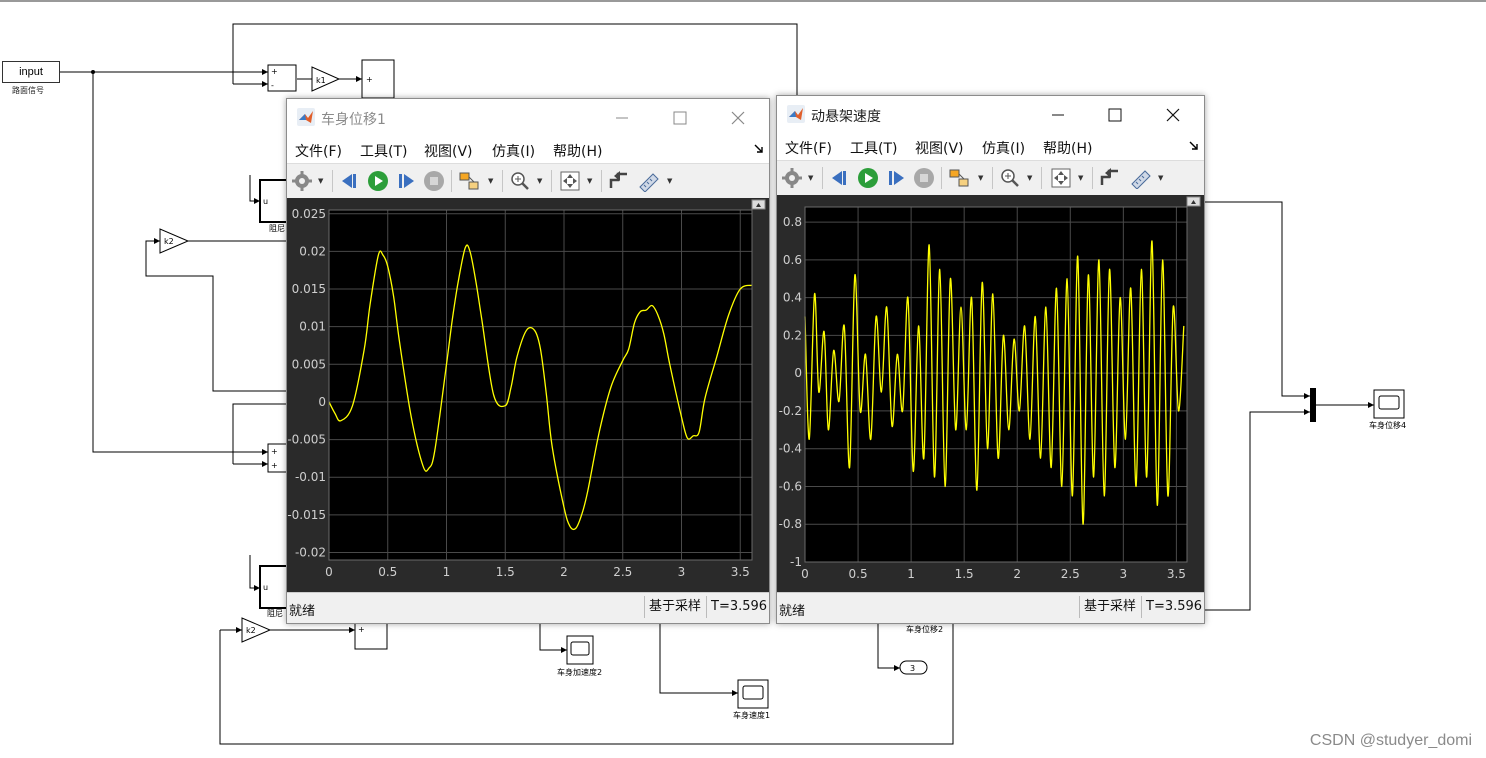  What do you see at coordinates (310, 552) in the screenshot?
I see `y-tick-label: -0.02` at bounding box center [310, 552].